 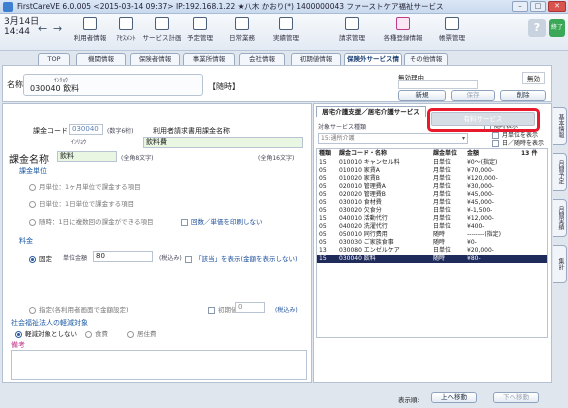 What do you see at coordinates (81, 203) in the screenshot?
I see `radio-daily: 日単位：1日単位で課金する項目` at bounding box center [81, 203].